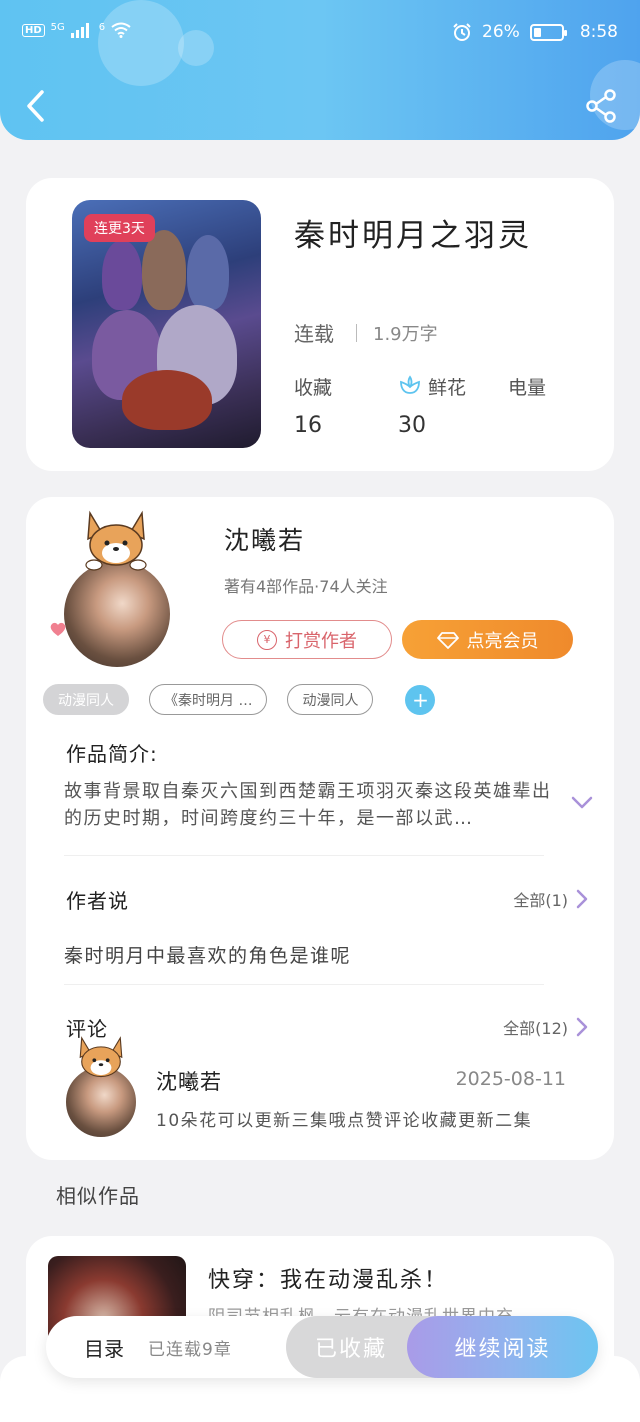  Describe the element at coordinates (598, 32) in the screenshot. I see `clock: 8:58` at that location.